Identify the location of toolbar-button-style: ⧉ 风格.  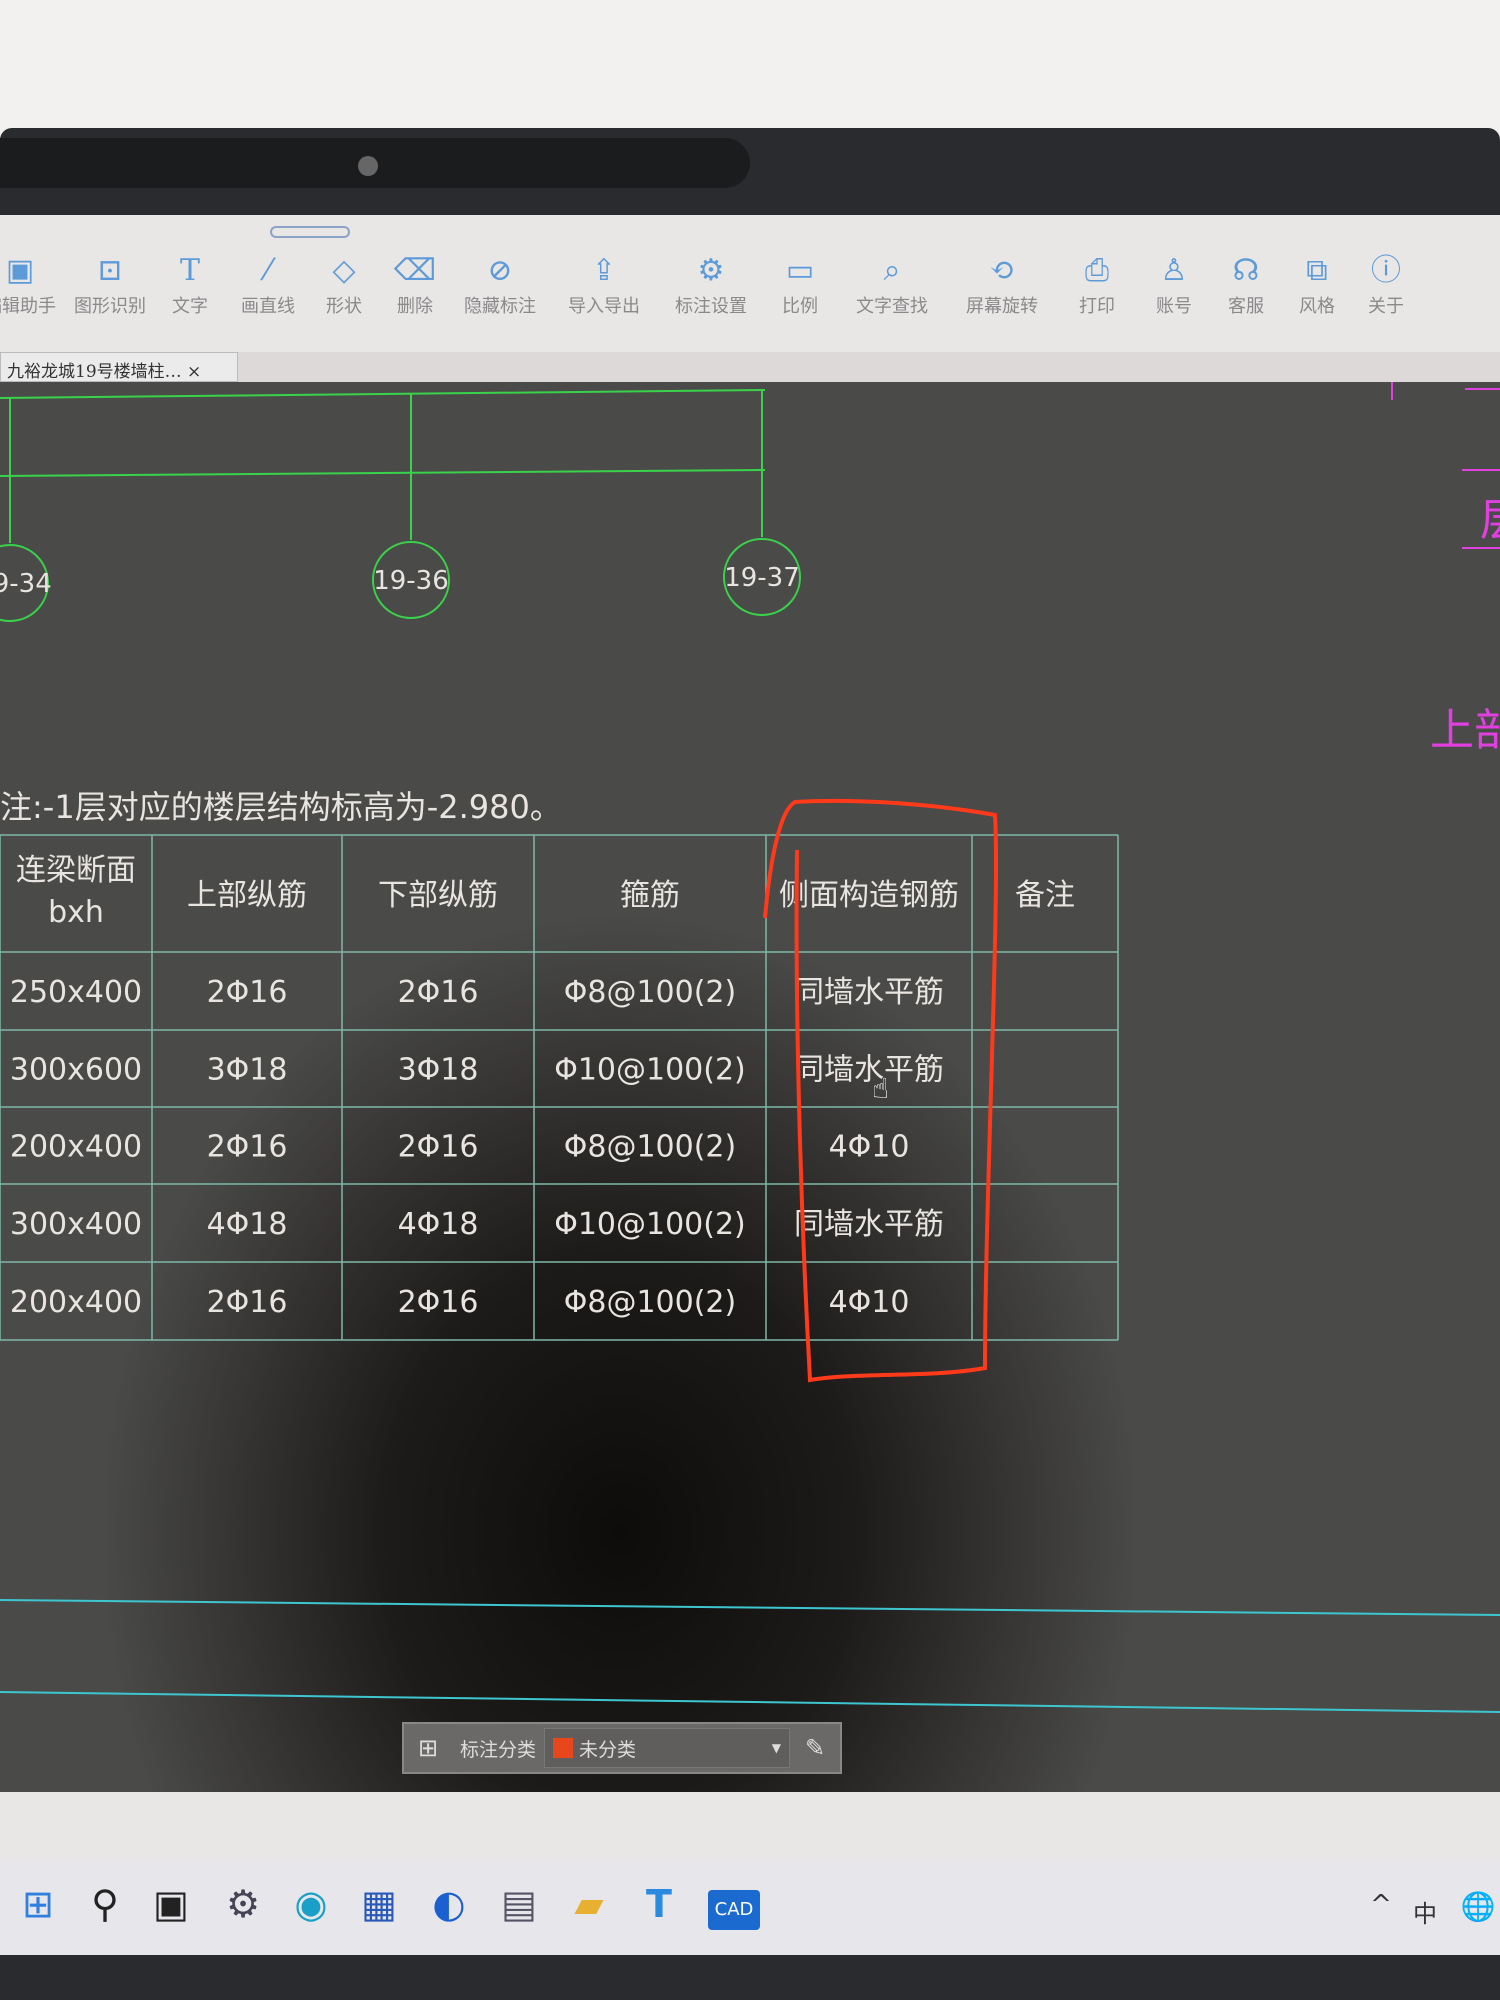
(1317, 284).